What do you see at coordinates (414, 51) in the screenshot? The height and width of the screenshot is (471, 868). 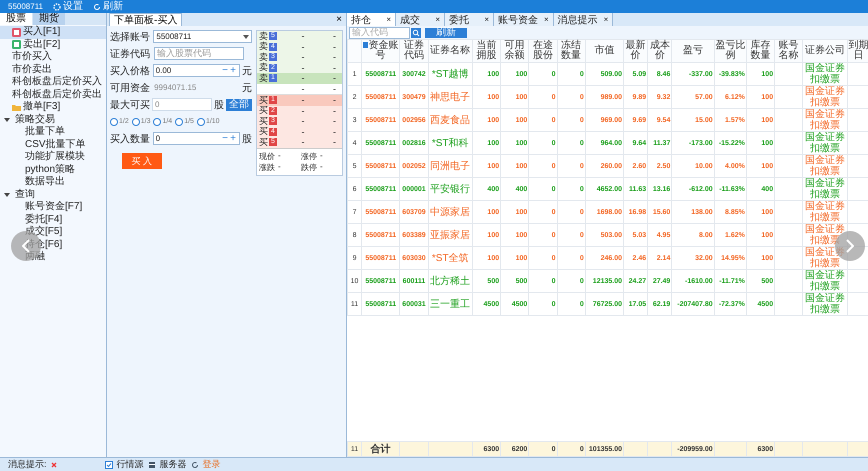 I see `column-header: 证券代码` at bounding box center [414, 51].